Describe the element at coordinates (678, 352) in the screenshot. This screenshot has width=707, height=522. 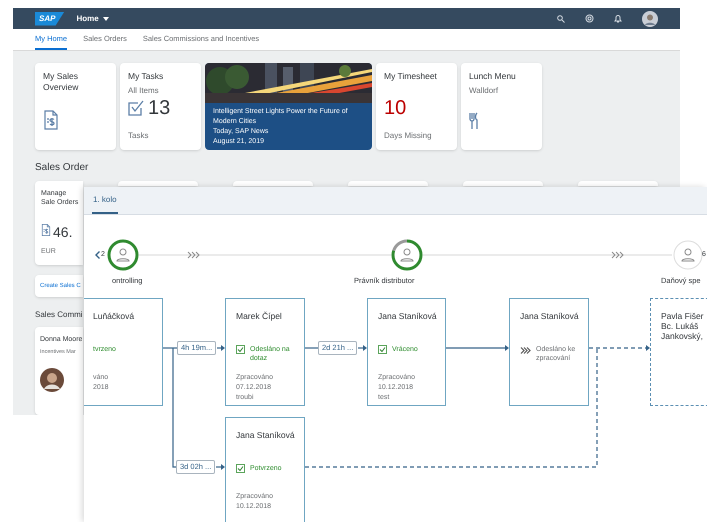
I see `process-node: Pavla Fišer Bc. Lukáš Jankovský,` at that location.